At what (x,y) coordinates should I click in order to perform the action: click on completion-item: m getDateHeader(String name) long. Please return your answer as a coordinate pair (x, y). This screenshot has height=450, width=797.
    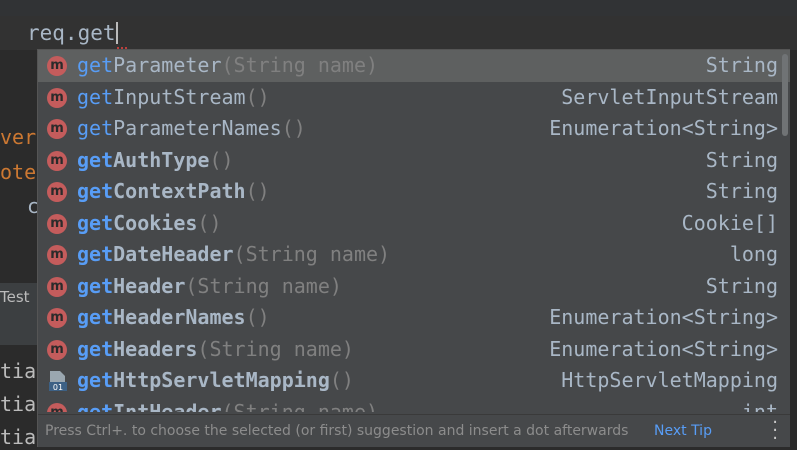
    Looking at the image, I should click on (414, 255).